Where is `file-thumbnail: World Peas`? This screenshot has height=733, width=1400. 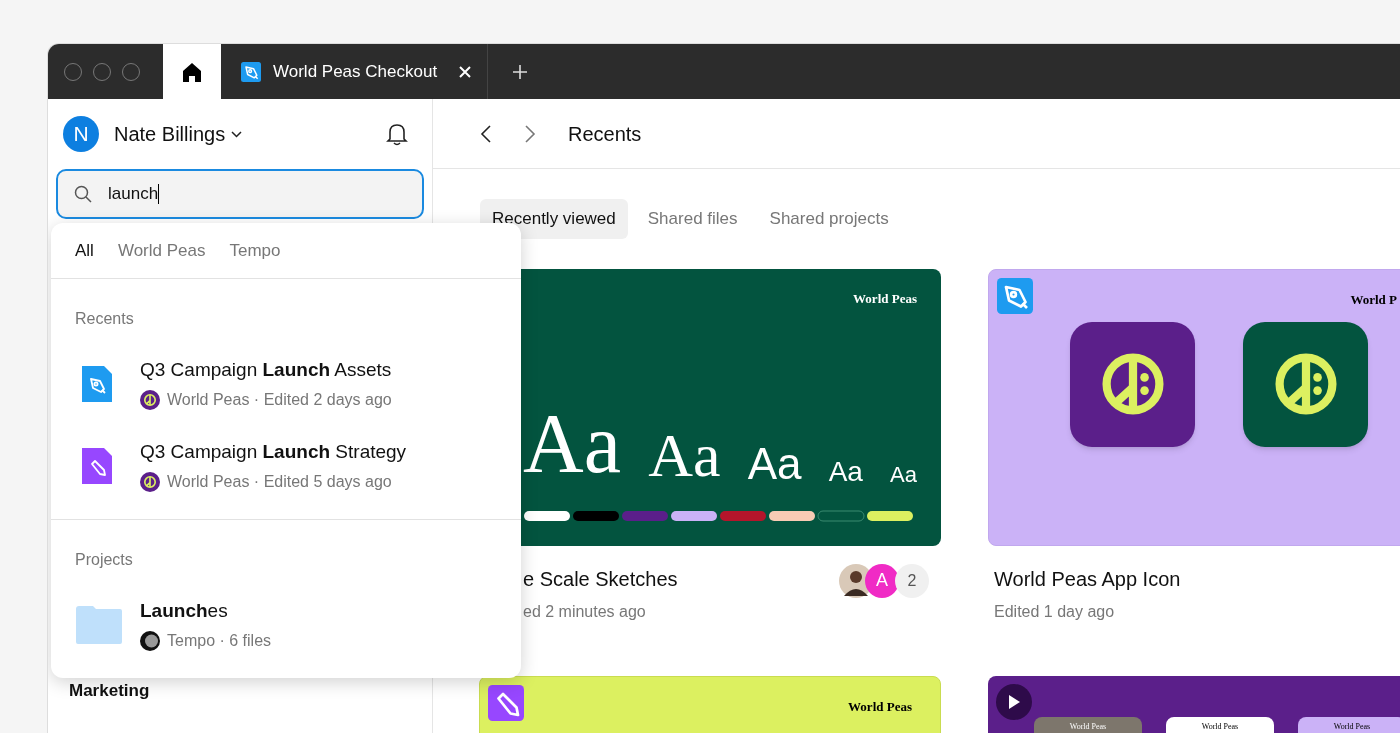
file-thumbnail: World Peas is located at coordinates (710, 704).